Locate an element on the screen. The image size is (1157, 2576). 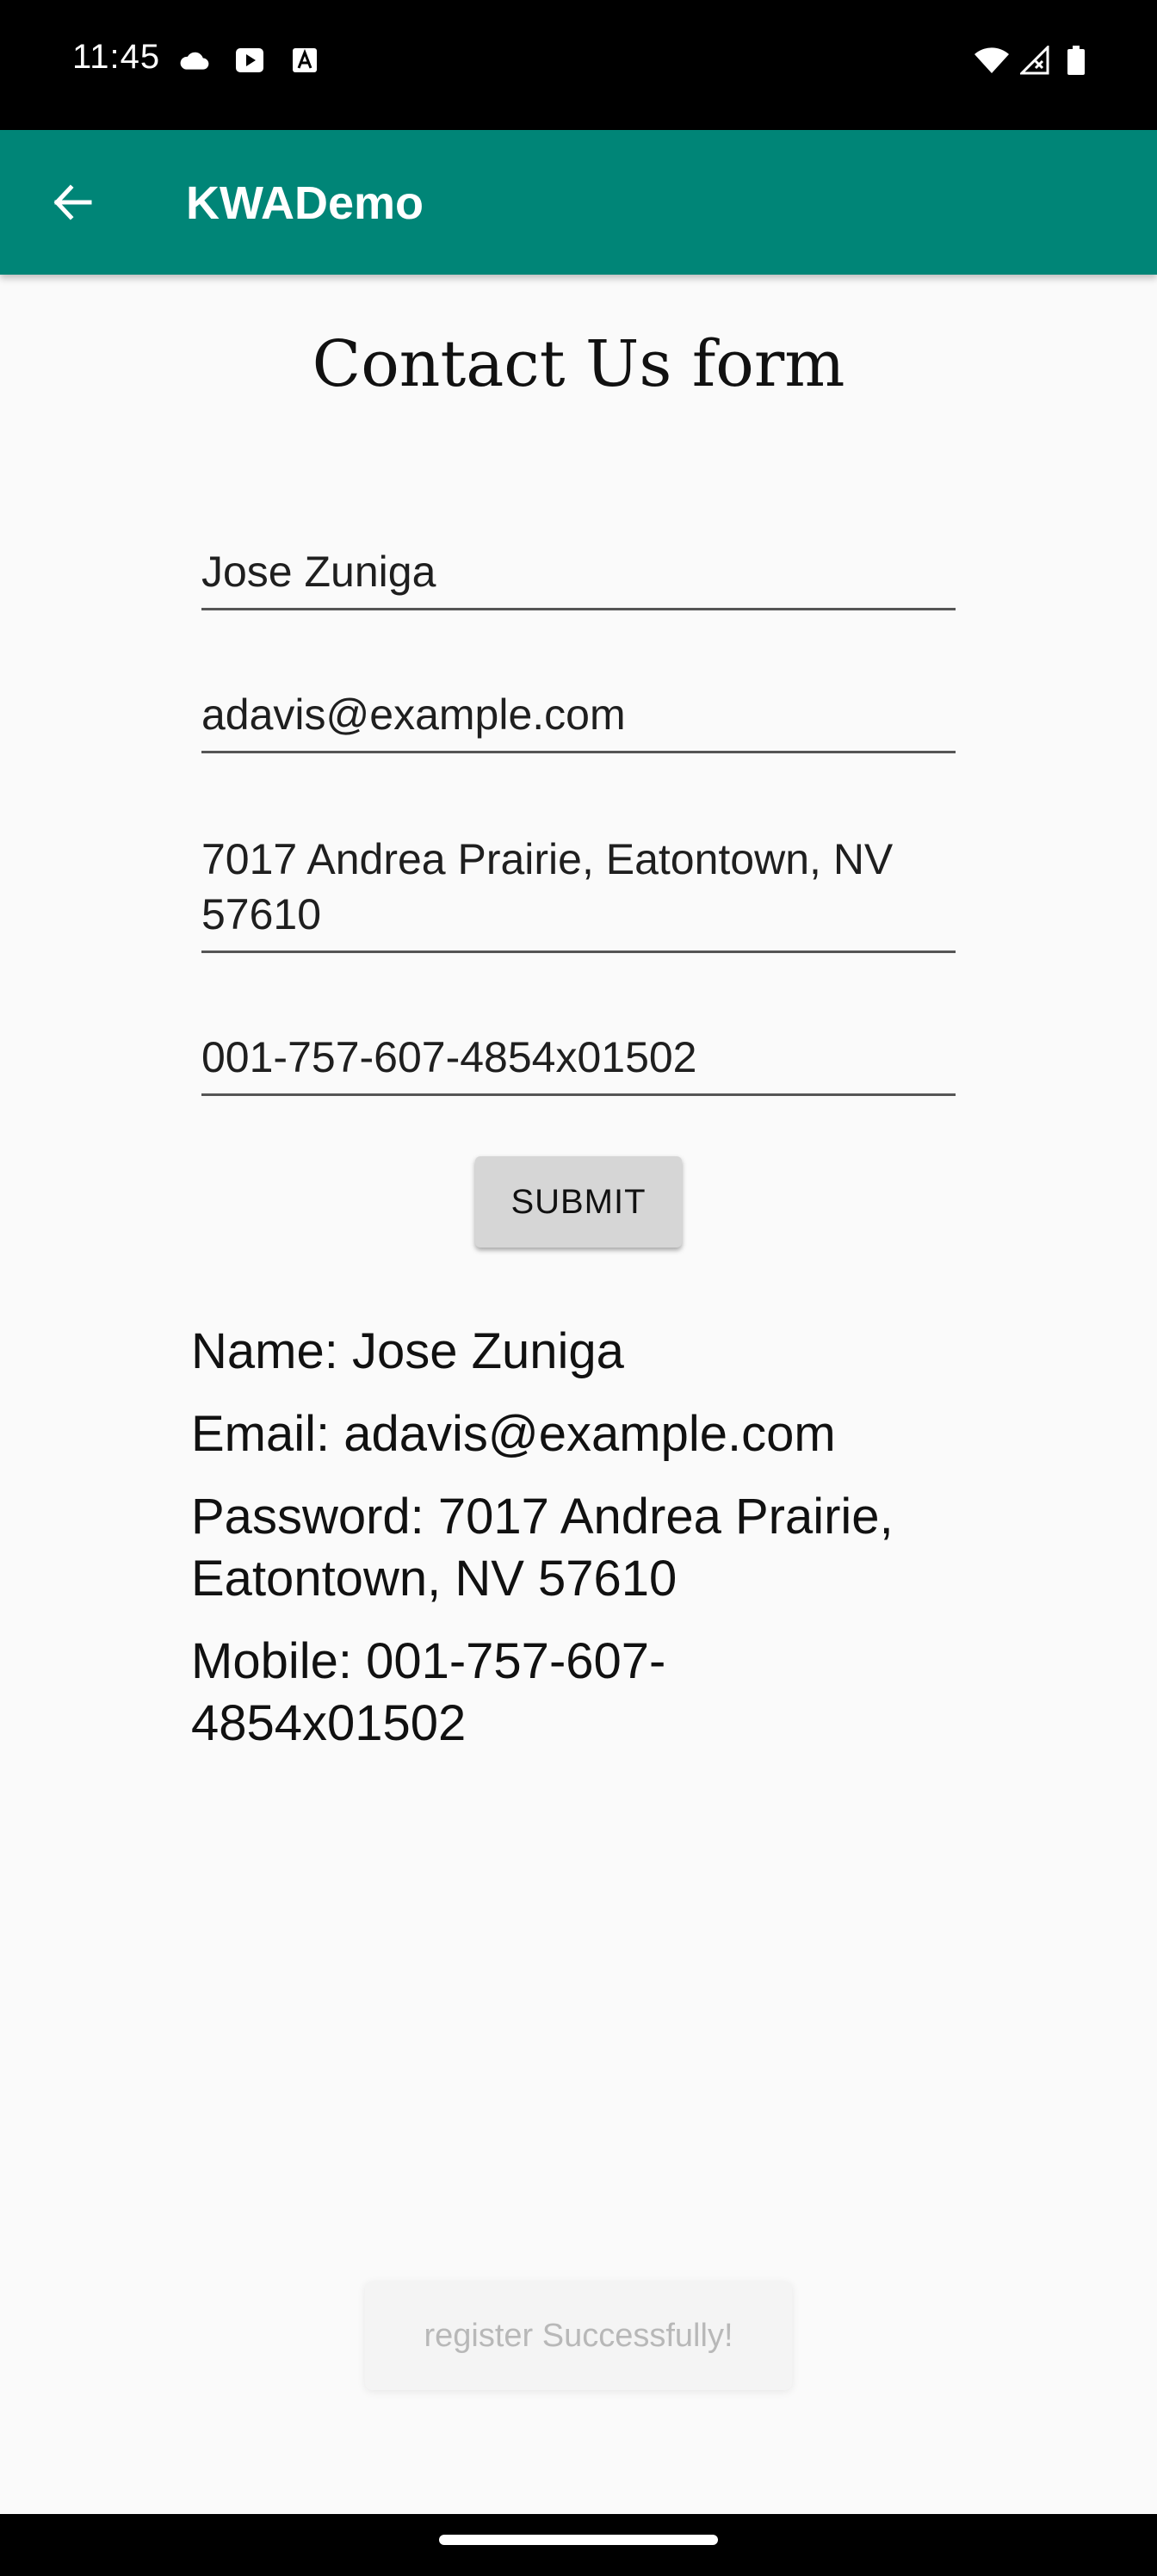
result-name: Name: Jose Zuniga is located at coordinates (407, 1351).